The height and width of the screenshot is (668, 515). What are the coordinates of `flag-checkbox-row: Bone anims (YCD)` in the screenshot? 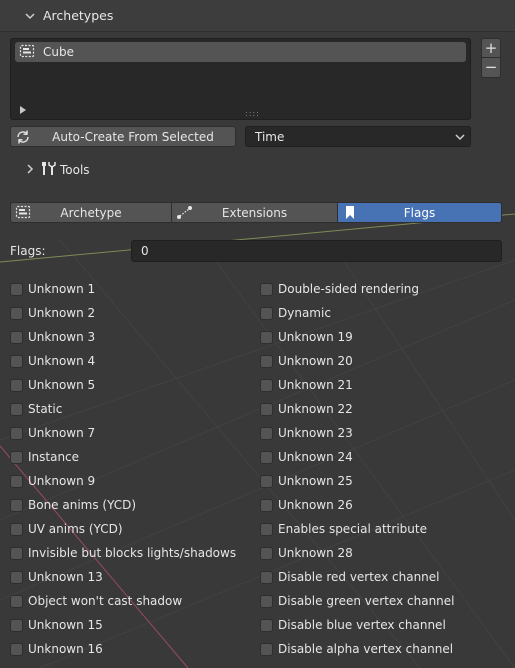 It's located at (73, 505).